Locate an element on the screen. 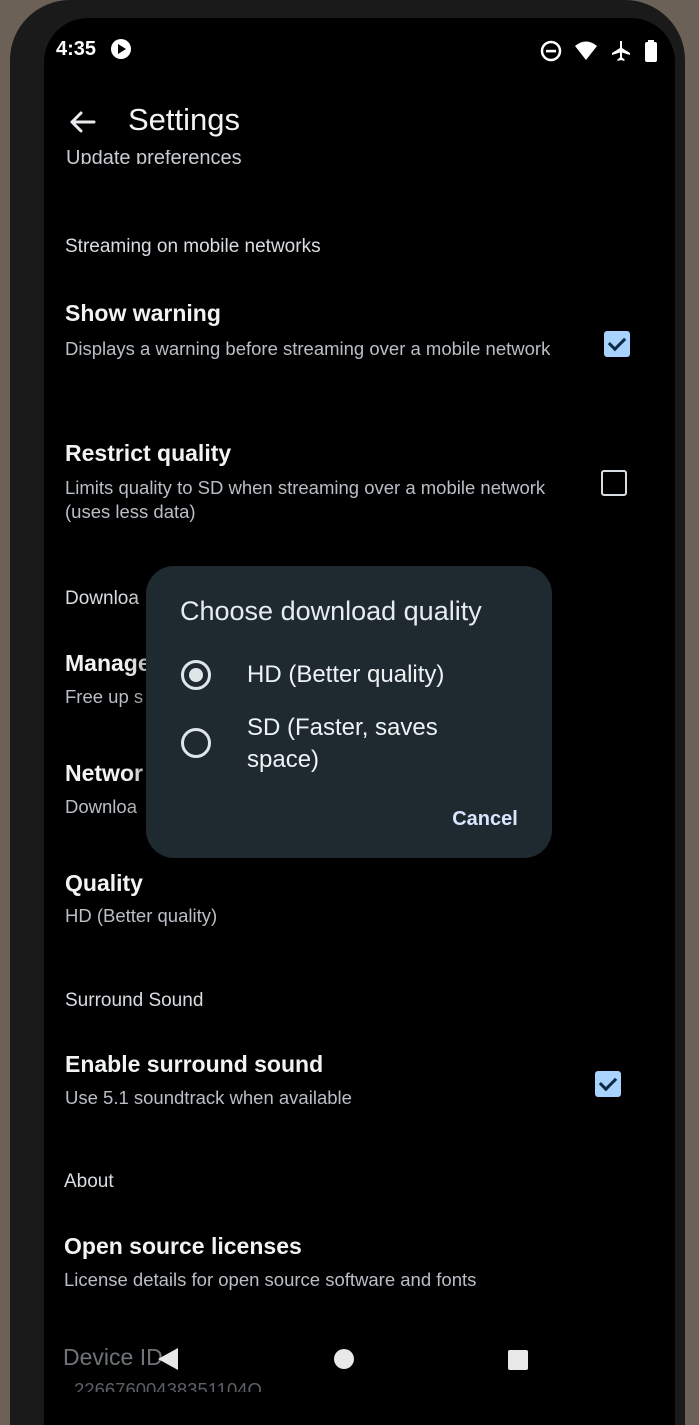  cut-off-preference-text: Update preferences is located at coordinates (154, 157).